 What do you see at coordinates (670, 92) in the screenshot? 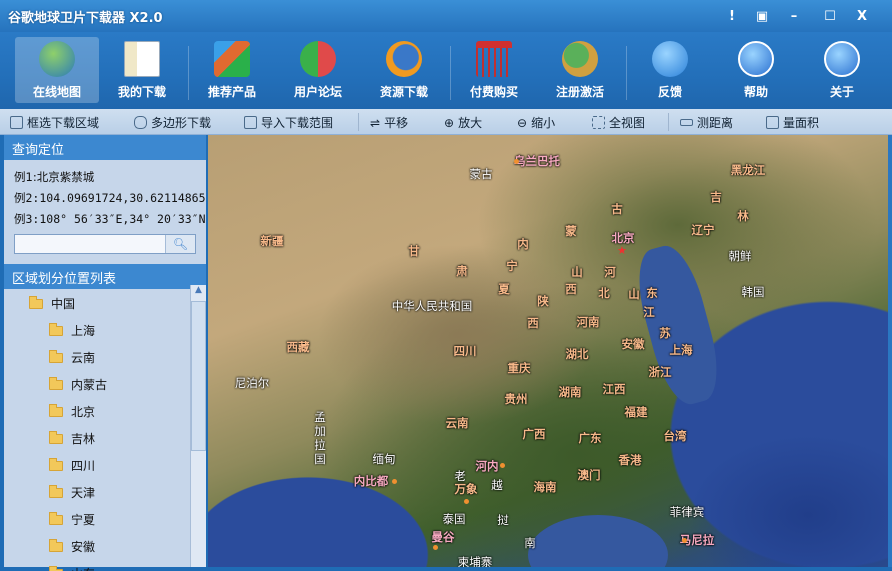
I see `button-label: 反馈` at bounding box center [670, 92].